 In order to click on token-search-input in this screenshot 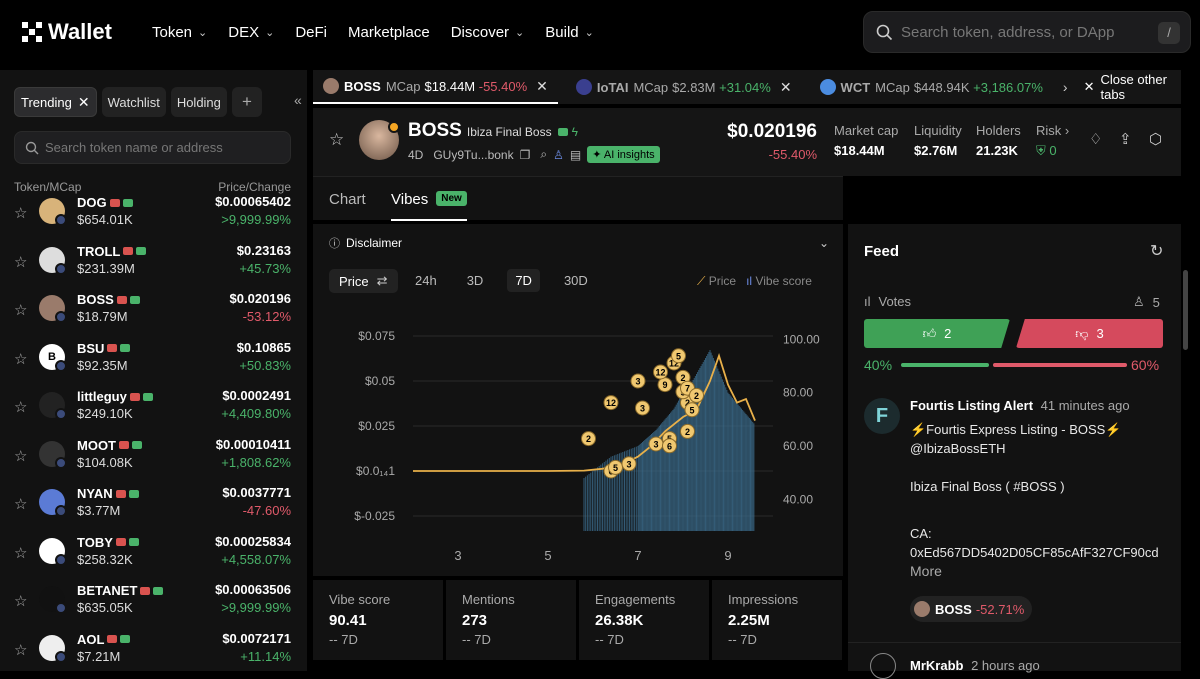, I will do `click(165, 147)`.